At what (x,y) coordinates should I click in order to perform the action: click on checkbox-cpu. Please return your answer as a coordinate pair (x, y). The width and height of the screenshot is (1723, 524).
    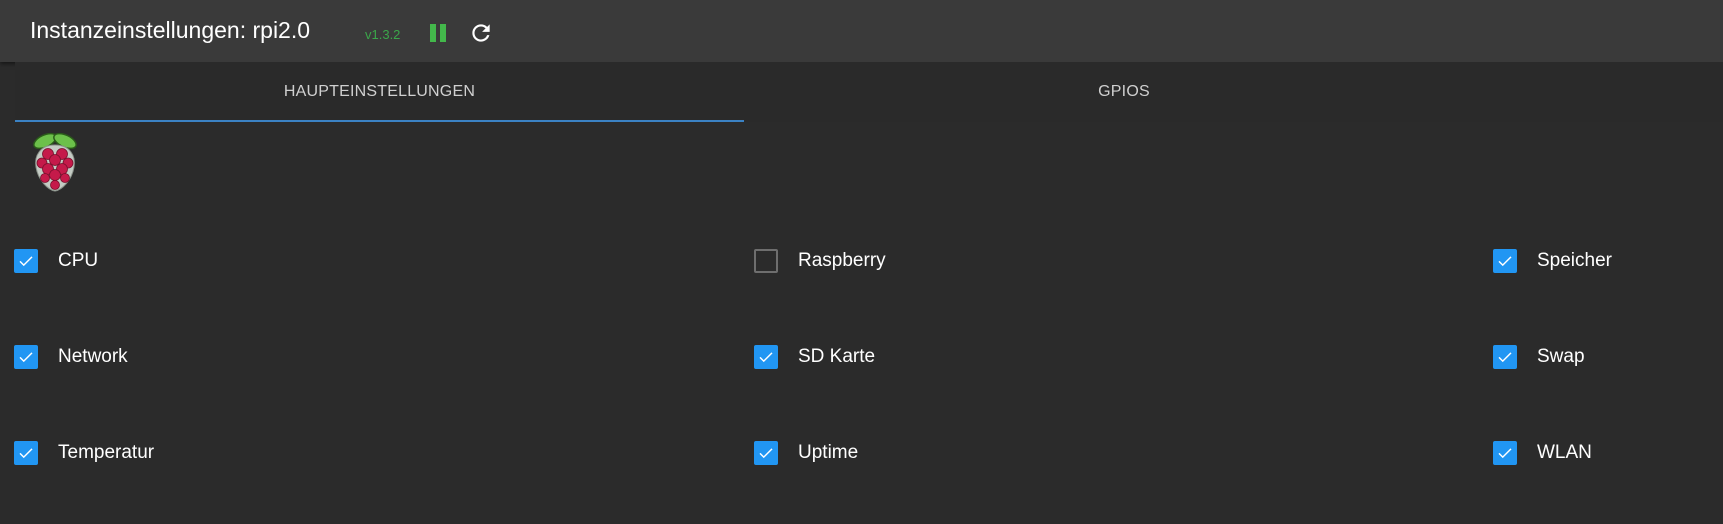
    Looking at the image, I should click on (26, 261).